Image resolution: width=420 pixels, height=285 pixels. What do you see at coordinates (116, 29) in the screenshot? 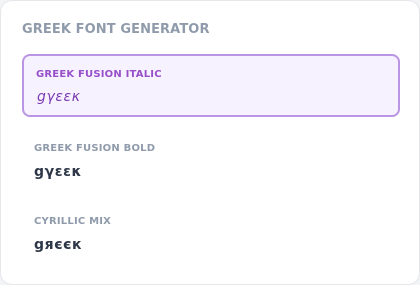
I see `panel-title: GREEK FONT GENERATOR` at bounding box center [116, 29].